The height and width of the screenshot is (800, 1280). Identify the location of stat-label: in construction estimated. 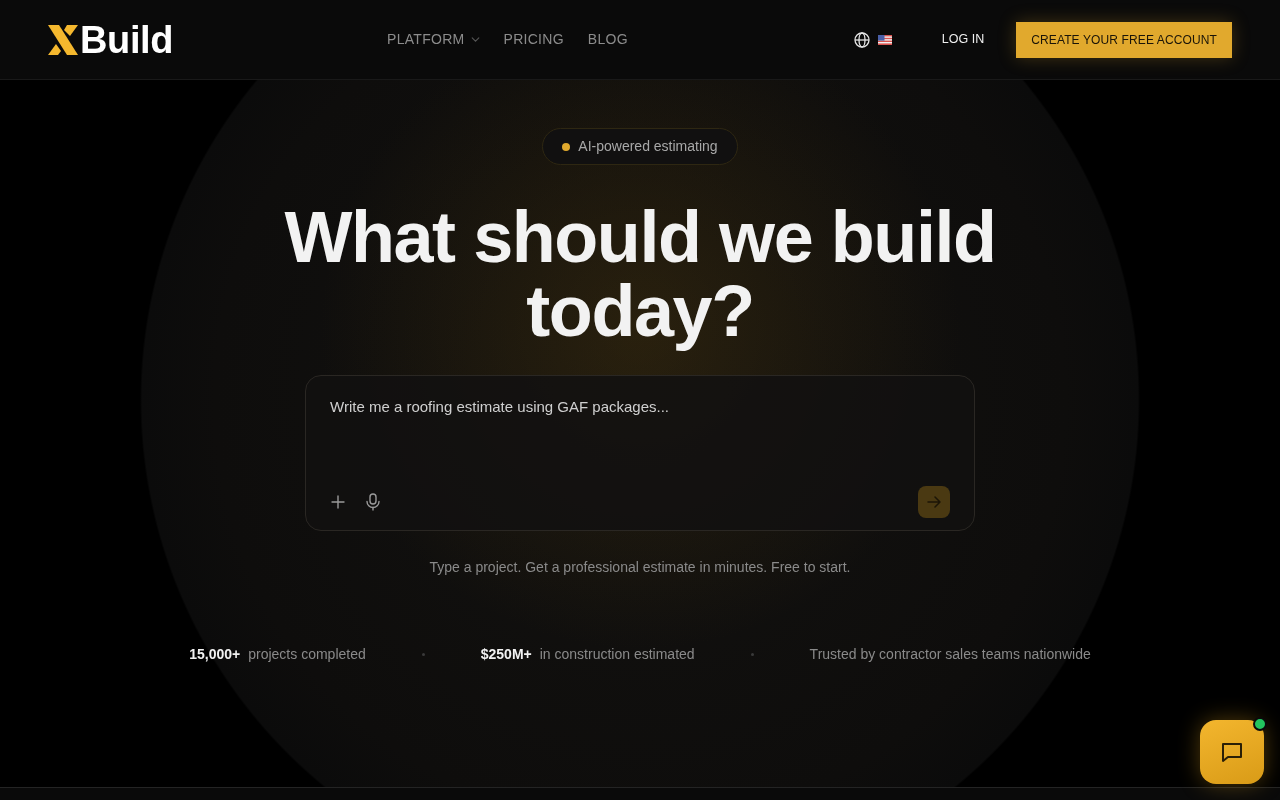
(617, 654).